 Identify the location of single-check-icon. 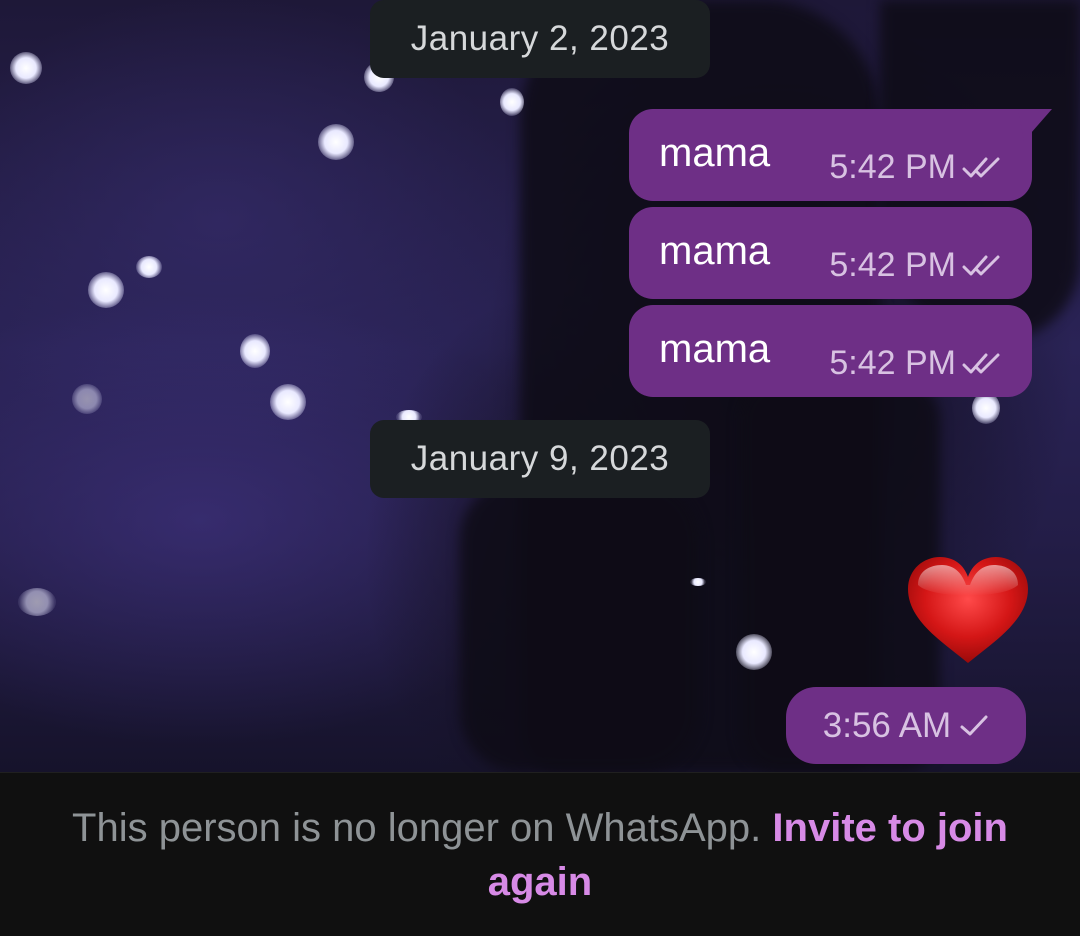
(974, 725).